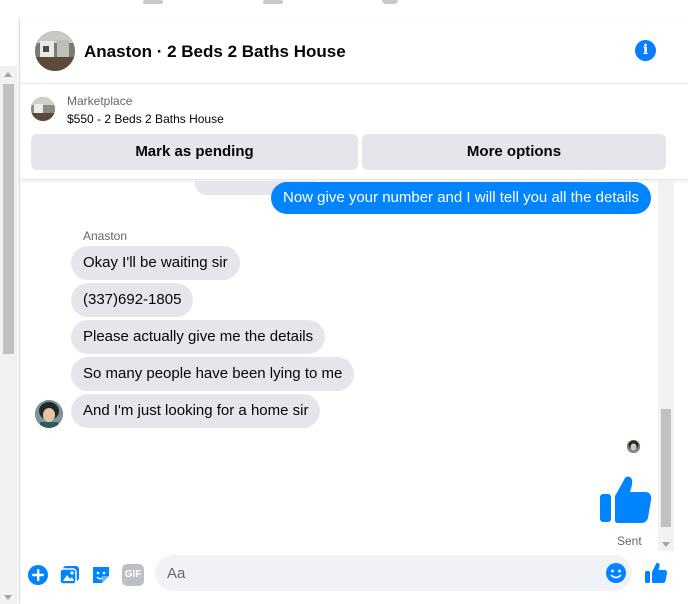  I want to click on marketplace-label: Marketplace, so click(100, 101).